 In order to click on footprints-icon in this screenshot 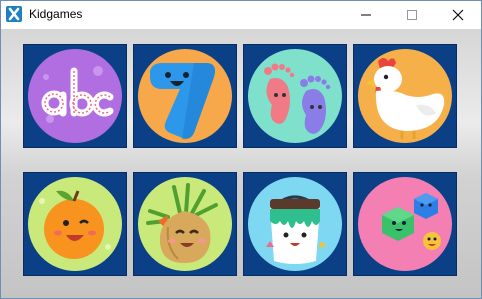, I will do `click(295, 96)`.